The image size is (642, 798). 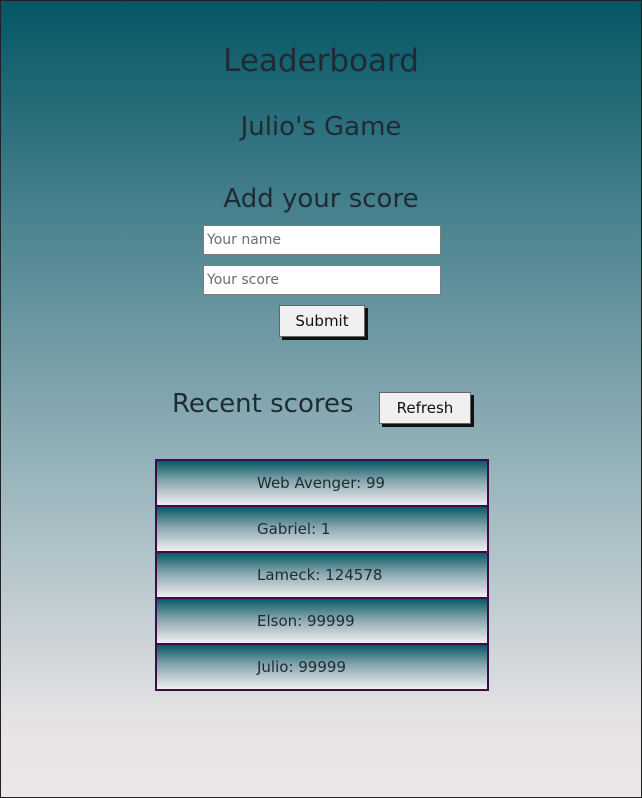 I want to click on submit-button: Submit, so click(x=322, y=321).